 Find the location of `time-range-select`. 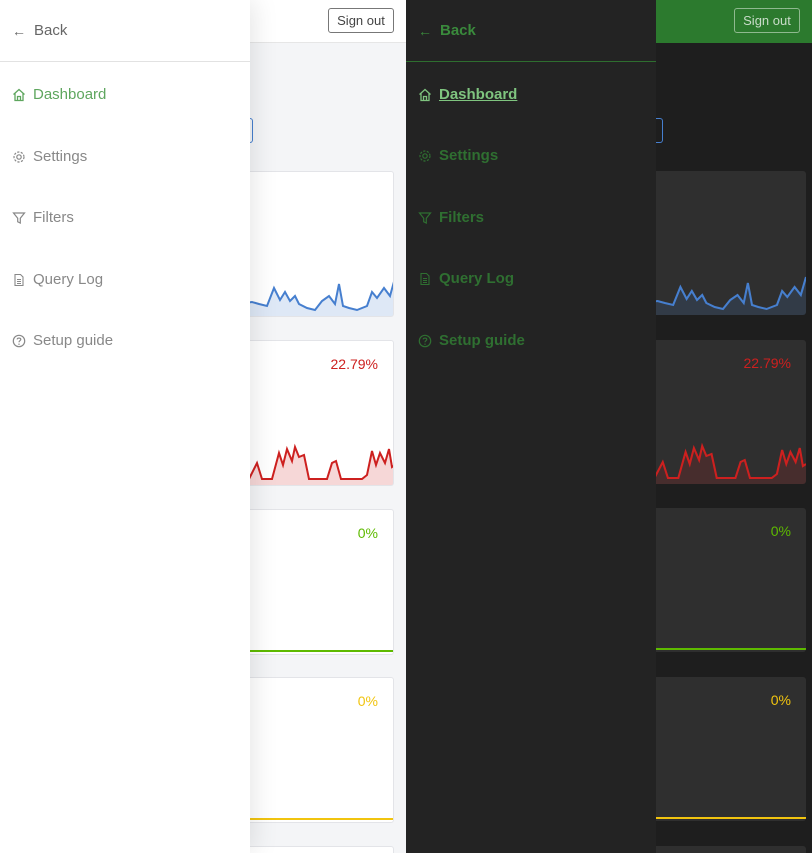

time-range-select is located at coordinates (659, 130).